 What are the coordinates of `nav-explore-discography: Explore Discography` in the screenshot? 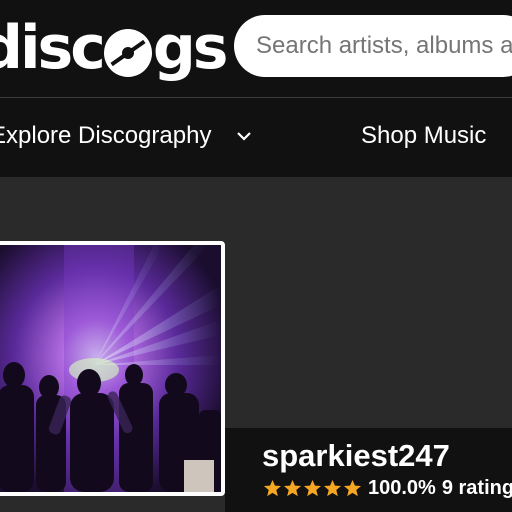 It's located at (126, 136).